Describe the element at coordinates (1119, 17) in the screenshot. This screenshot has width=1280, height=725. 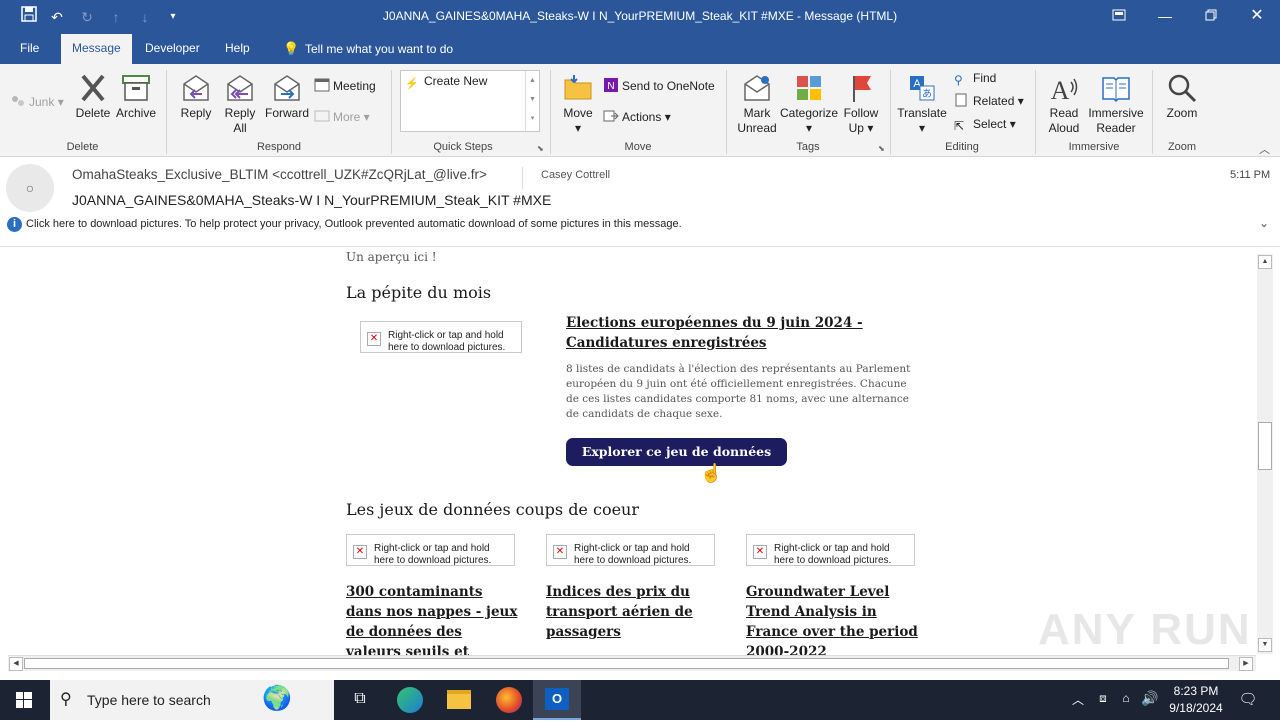
I see `ribbon-display-options-icon` at that location.